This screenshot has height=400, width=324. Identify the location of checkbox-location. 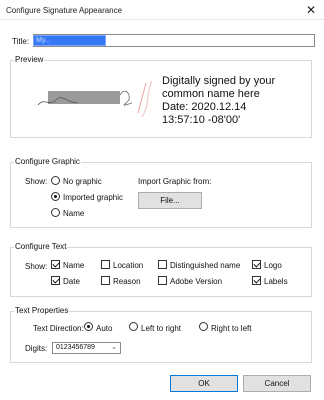
(105, 264).